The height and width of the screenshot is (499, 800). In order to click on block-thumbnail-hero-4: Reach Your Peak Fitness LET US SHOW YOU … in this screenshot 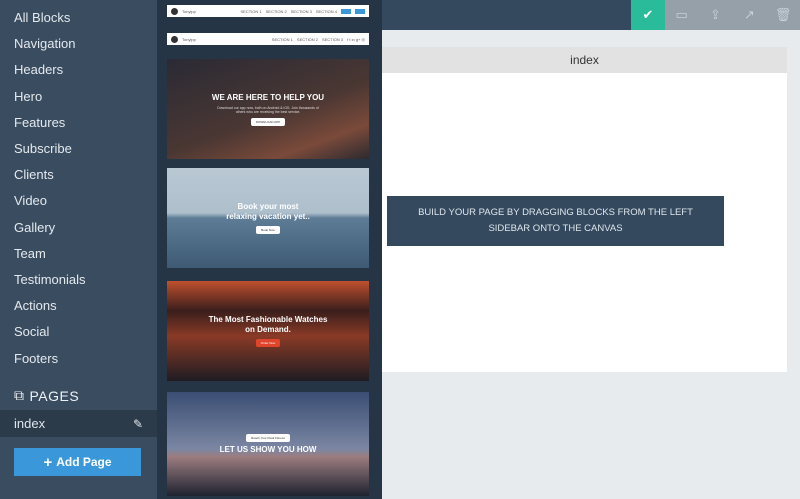, I will do `click(268, 444)`.